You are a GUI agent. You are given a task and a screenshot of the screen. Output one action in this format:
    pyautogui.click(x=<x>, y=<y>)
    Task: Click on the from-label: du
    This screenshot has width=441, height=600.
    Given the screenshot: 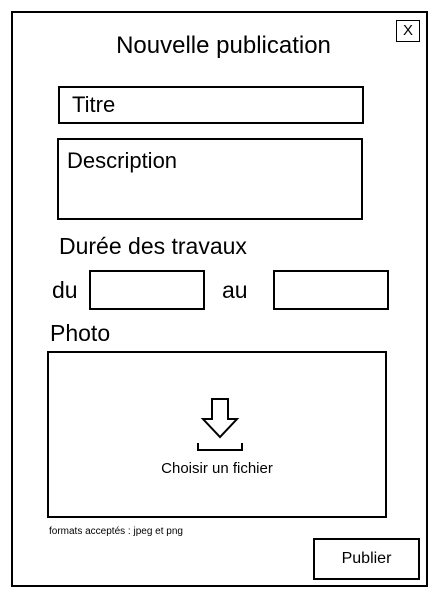 What is the action you would take?
    pyautogui.click(x=65, y=290)
    